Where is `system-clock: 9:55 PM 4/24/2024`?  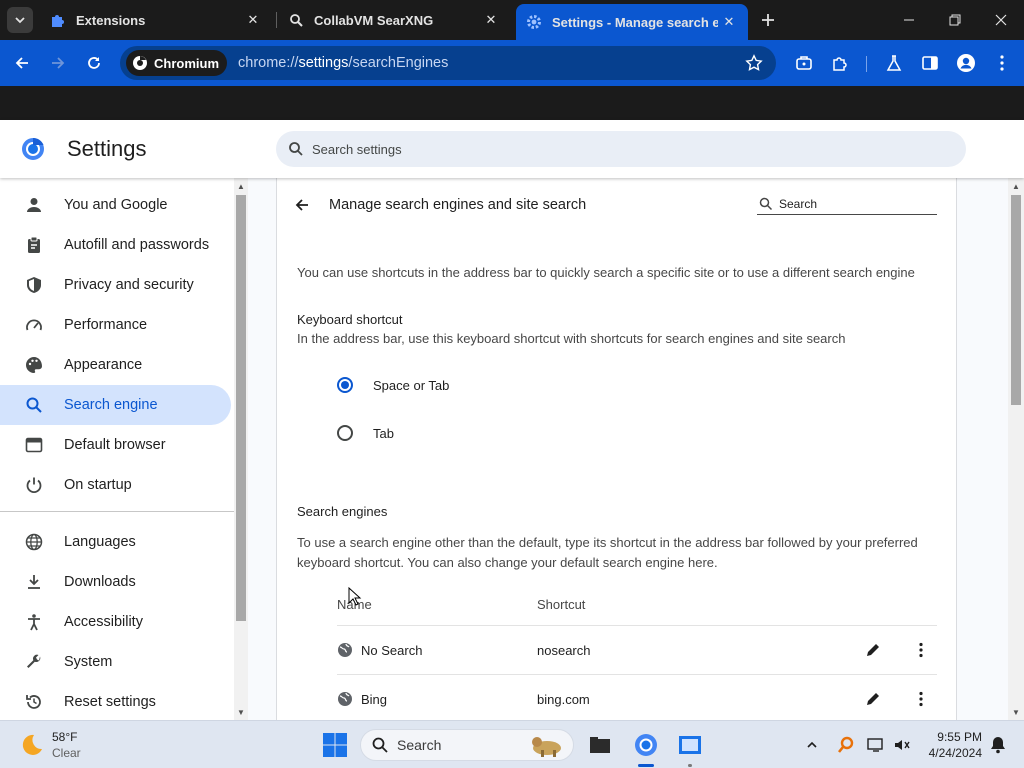
system-clock: 9:55 PM 4/24/2024 is located at coordinates (952, 745).